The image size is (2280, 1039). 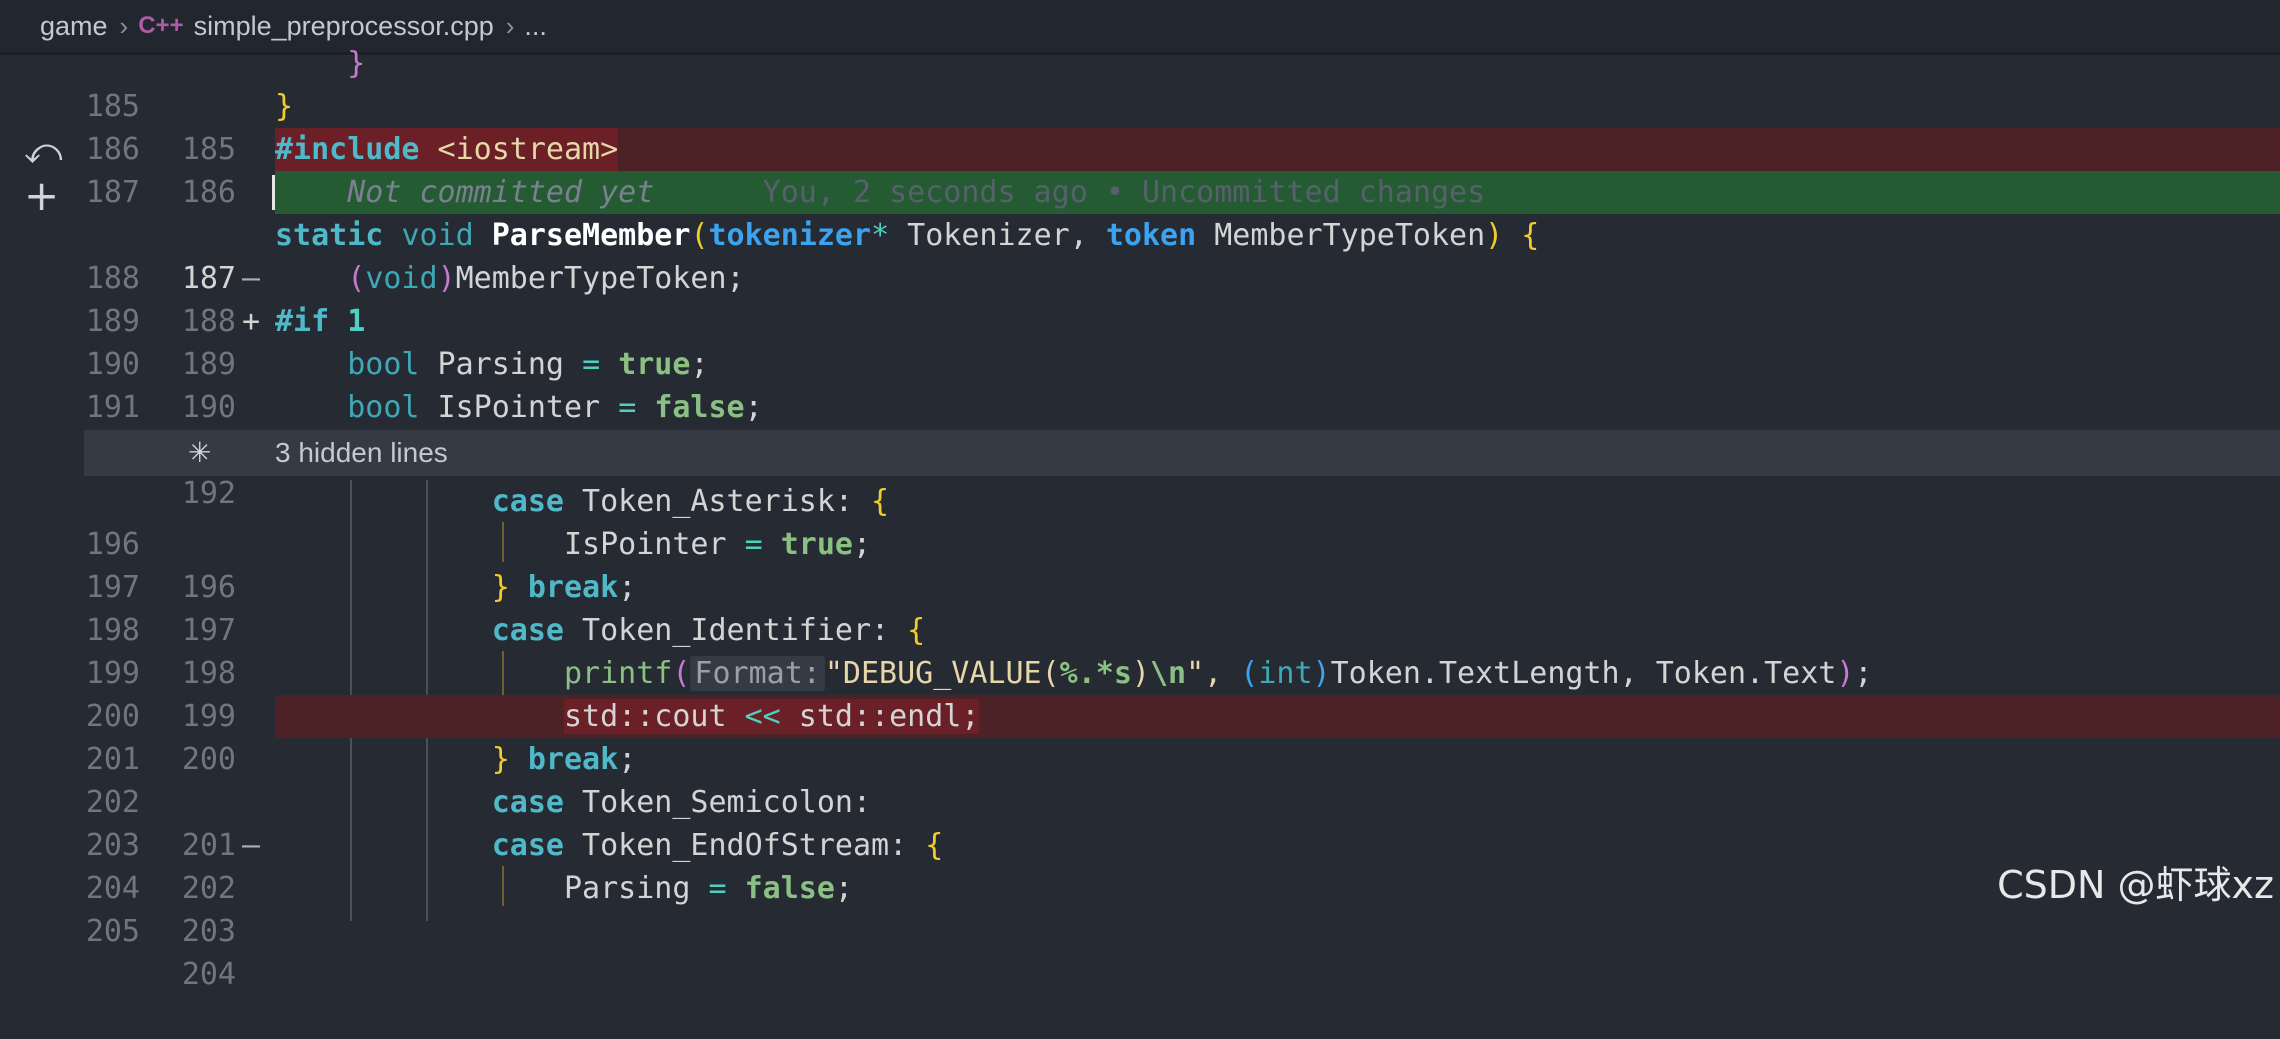 What do you see at coordinates (1182, 147) in the screenshot?
I see `code-line: 186 186 }` at bounding box center [1182, 147].